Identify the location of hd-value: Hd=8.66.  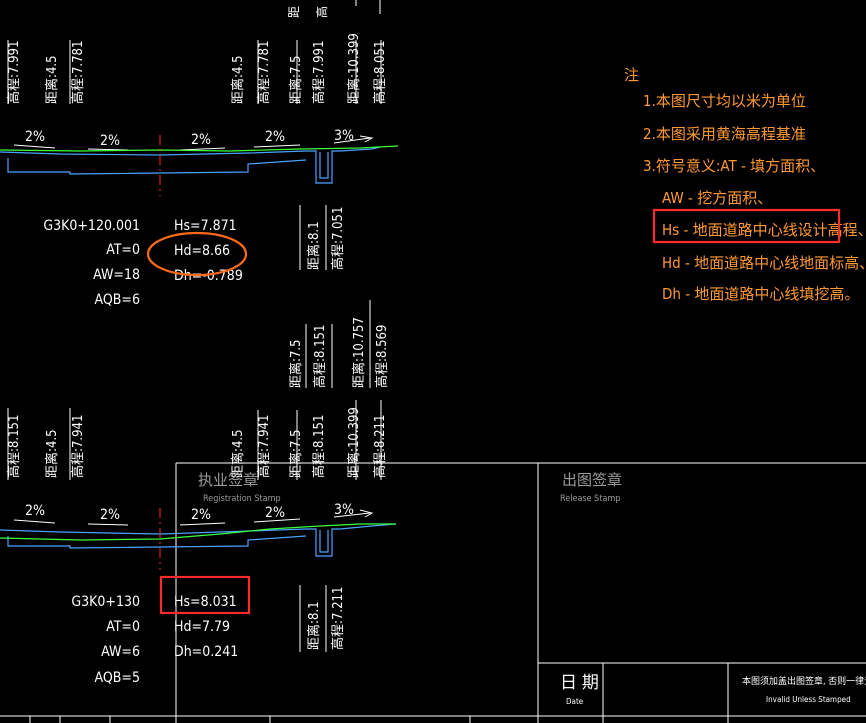
(202, 251).